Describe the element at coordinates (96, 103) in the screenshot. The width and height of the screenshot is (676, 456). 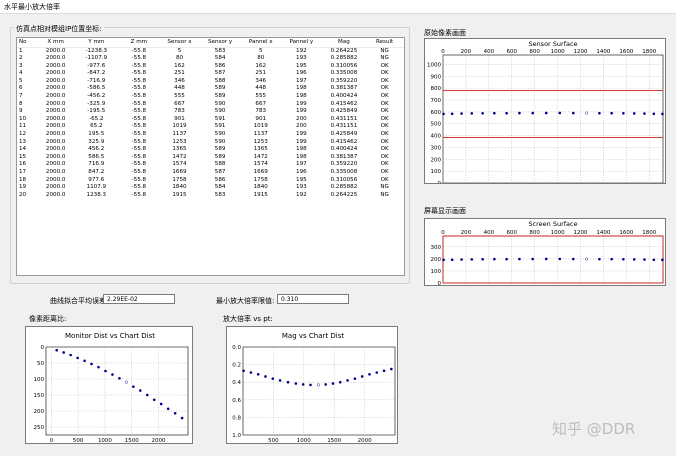
I see `table-cell: -325.9` at that location.